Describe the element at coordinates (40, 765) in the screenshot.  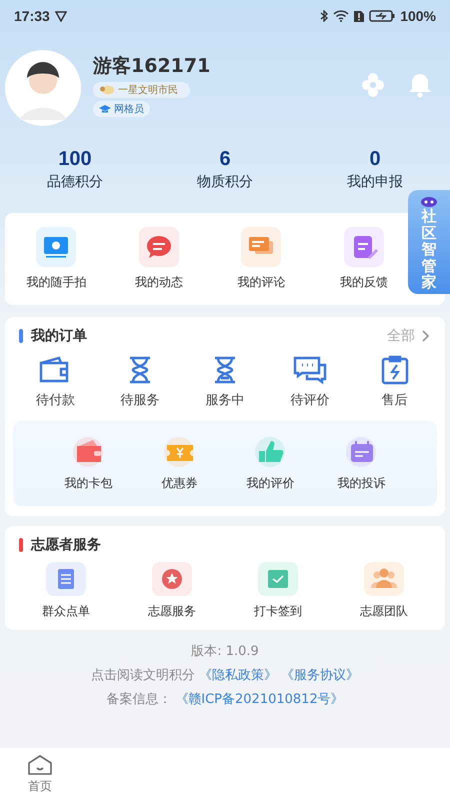
I see `home-icon` at that location.